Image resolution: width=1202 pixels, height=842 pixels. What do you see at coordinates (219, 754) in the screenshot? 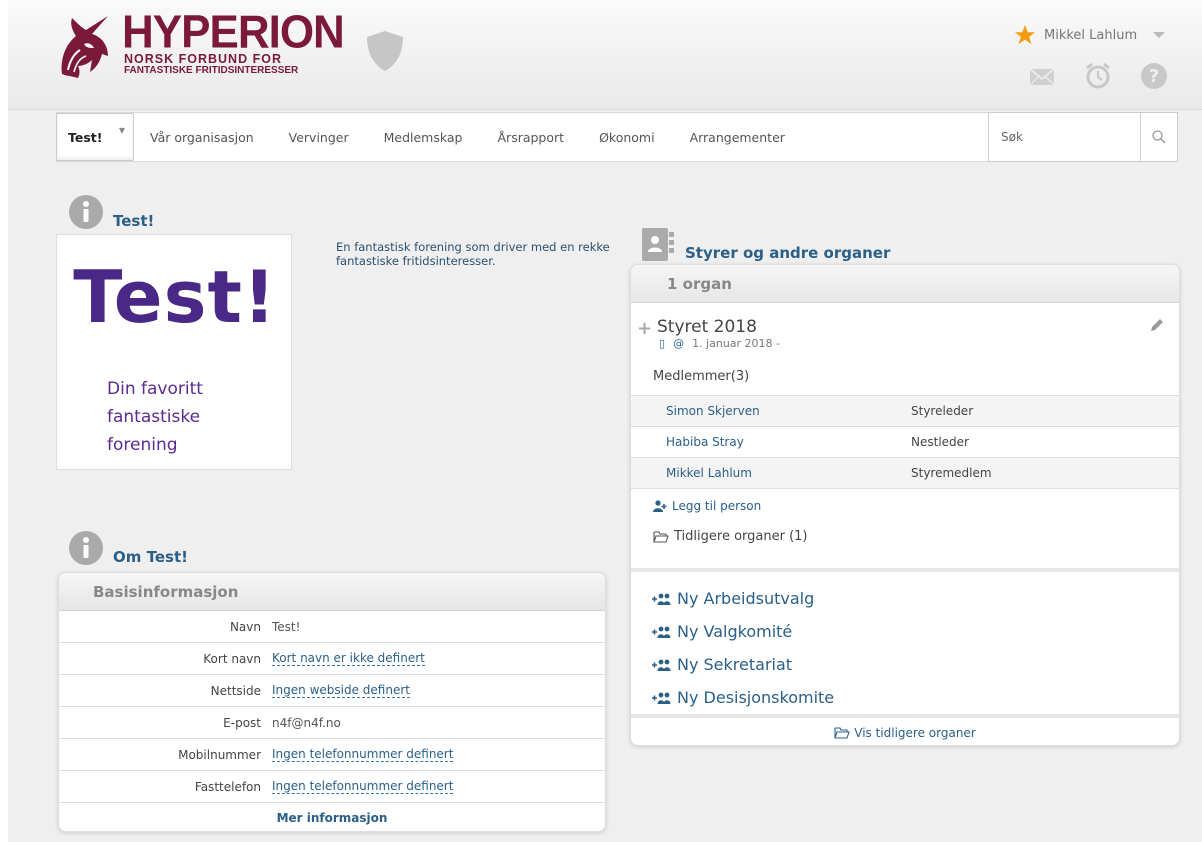
I see `info-label: Mobilnummer` at bounding box center [219, 754].